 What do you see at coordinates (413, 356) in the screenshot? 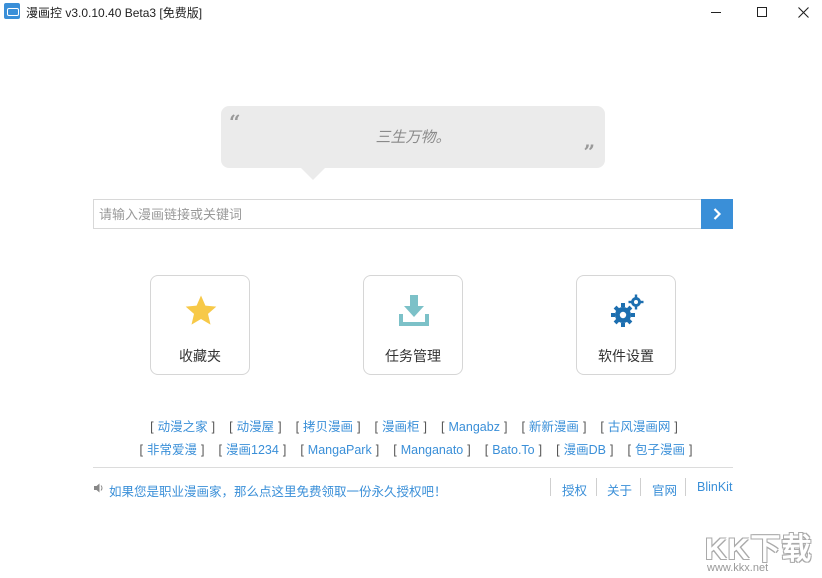
I see `task-manager-label: 任务管理` at bounding box center [413, 356].